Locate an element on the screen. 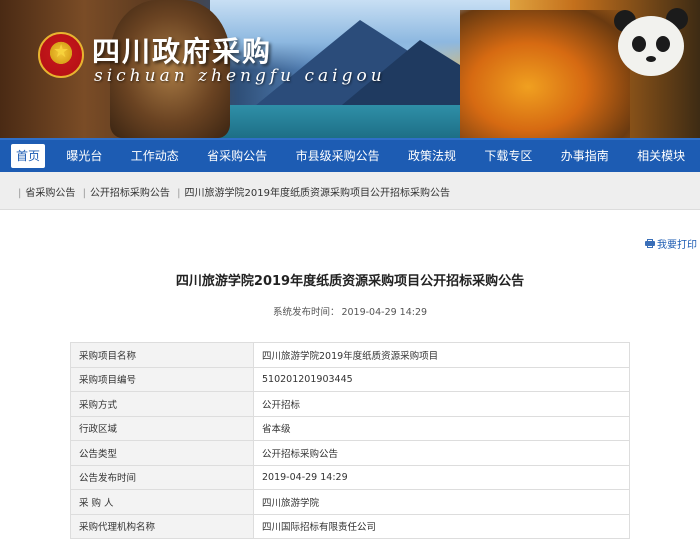 This screenshot has width=700, height=551. table-row: 公告类型 公开招标采购公告 is located at coordinates (350, 453).